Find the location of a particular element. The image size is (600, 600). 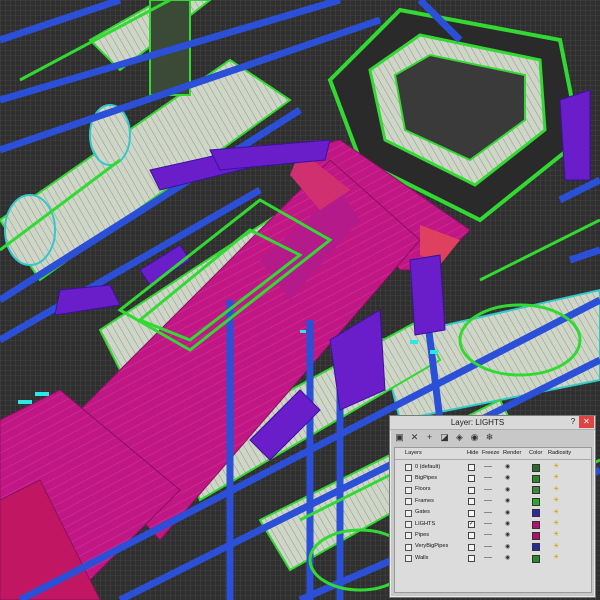

hide-checkbox: ✓ is located at coordinates (471, 524).